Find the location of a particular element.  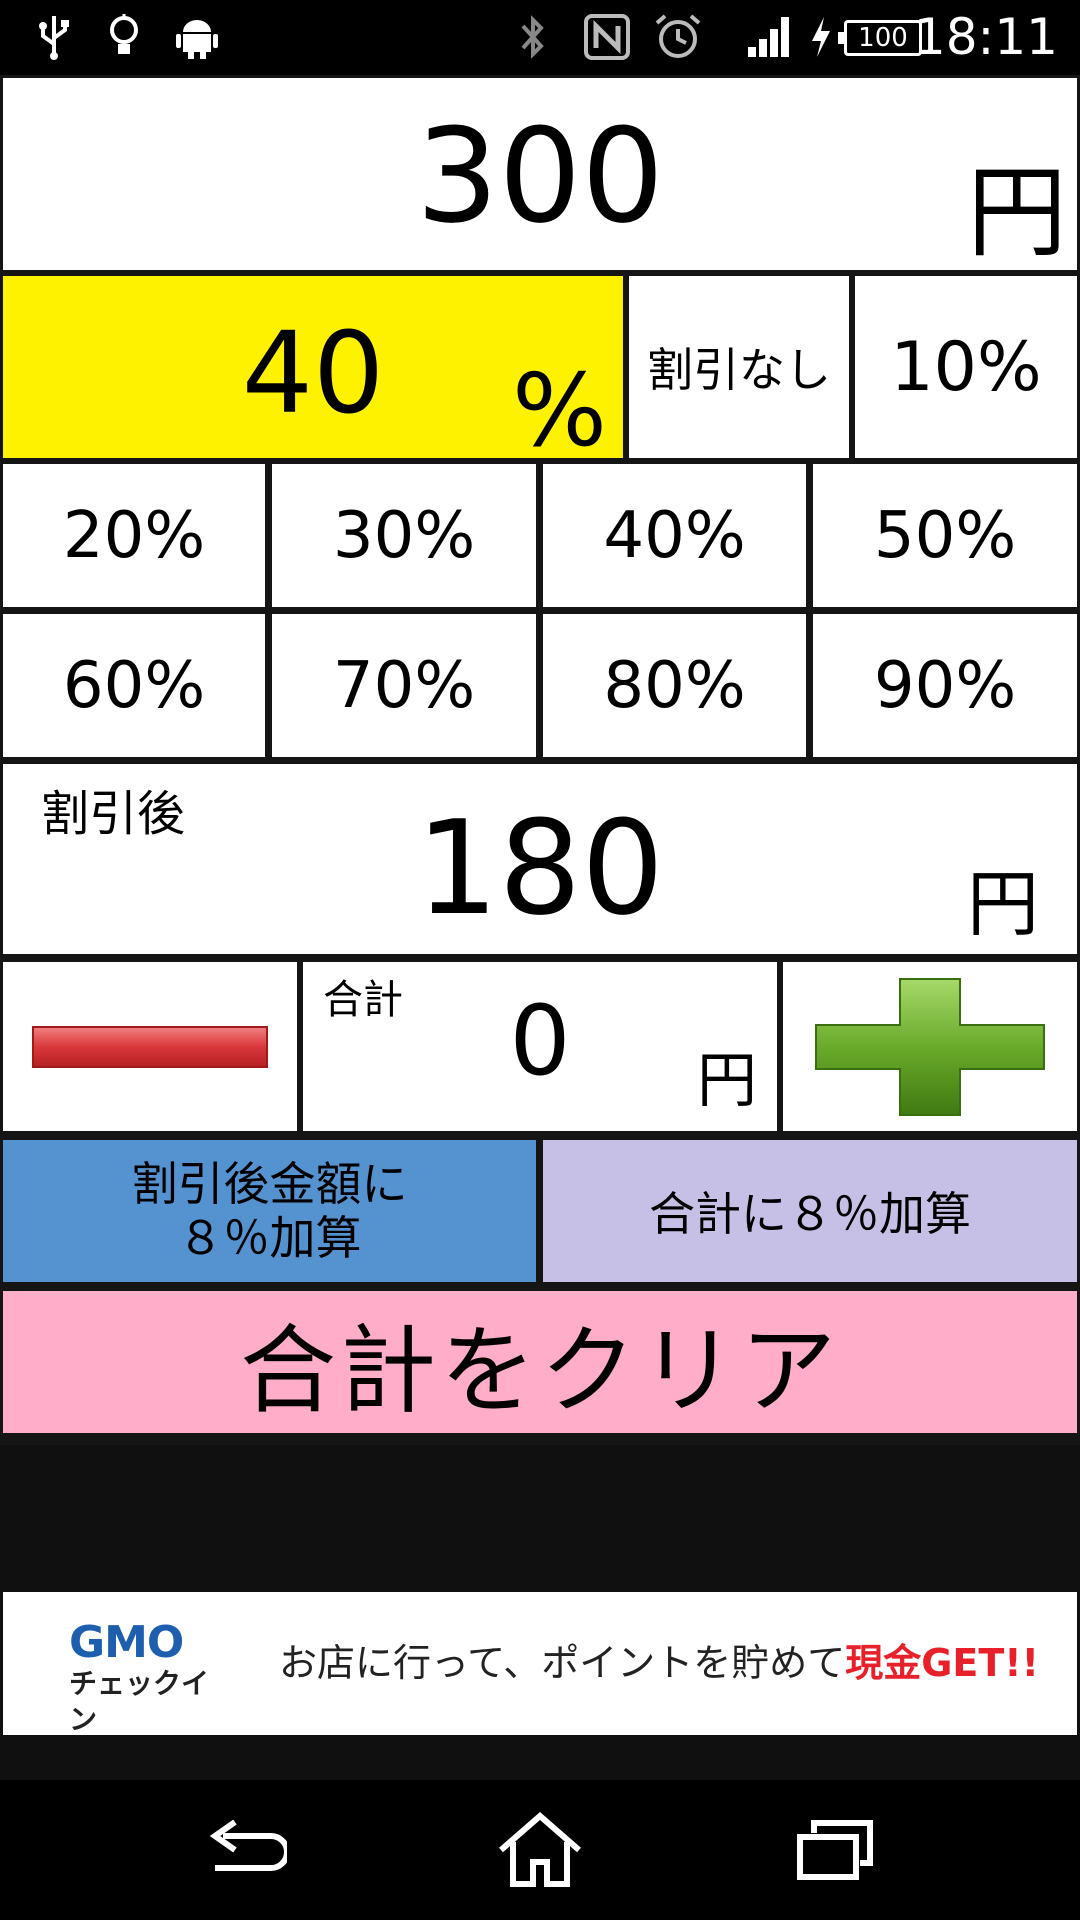

ad-text: お店に行って、ポイントを貯めて is located at coordinates (562, 1663).